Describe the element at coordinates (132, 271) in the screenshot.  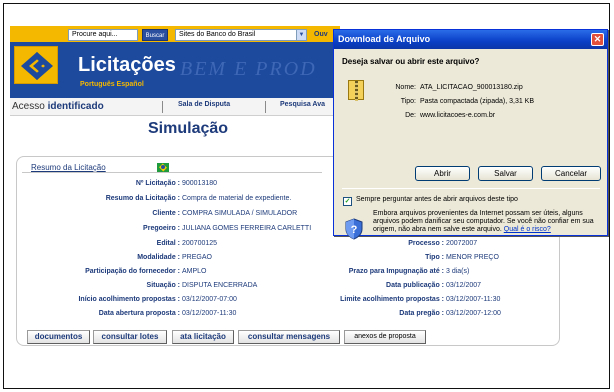
I see `field-label: Participação do fornecedor :` at that location.